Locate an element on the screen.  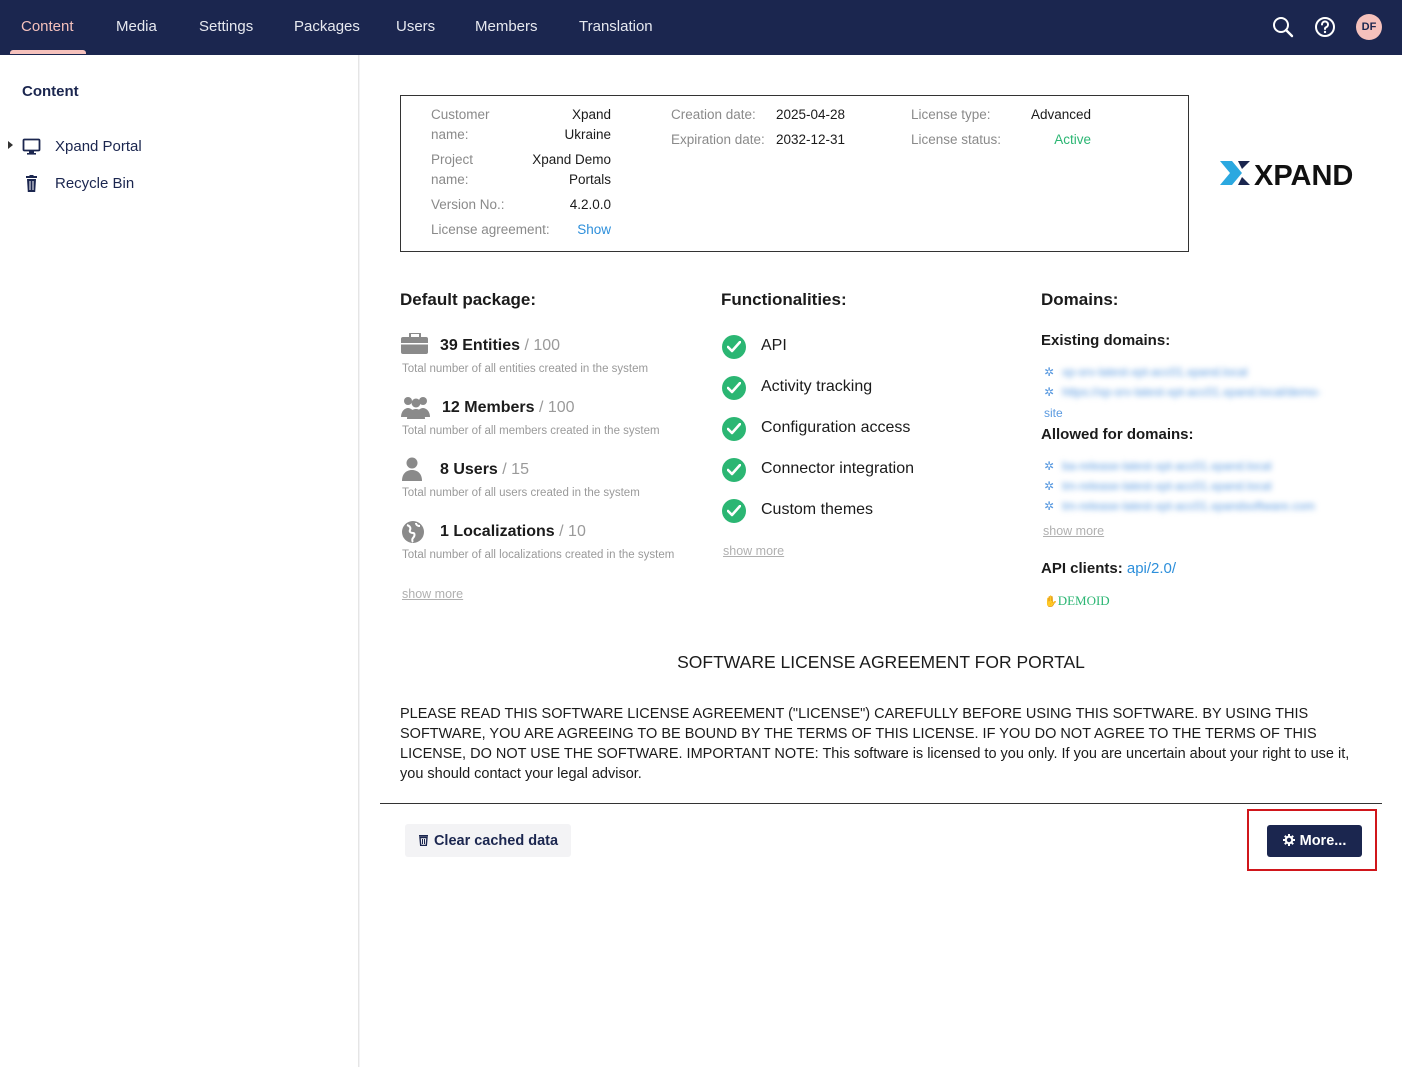
nav-tab-settings: Settings is located at coordinates (226, 27).